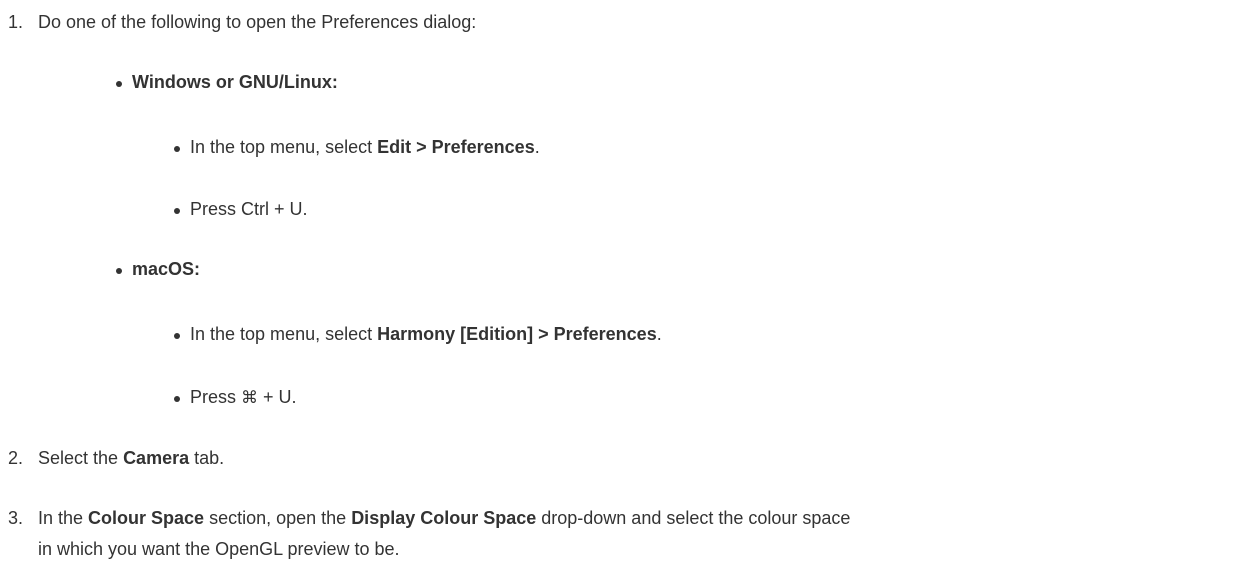 This screenshot has width=1236, height=574. Describe the element at coordinates (16, 22) in the screenshot. I see `step-number: 1.` at that location.